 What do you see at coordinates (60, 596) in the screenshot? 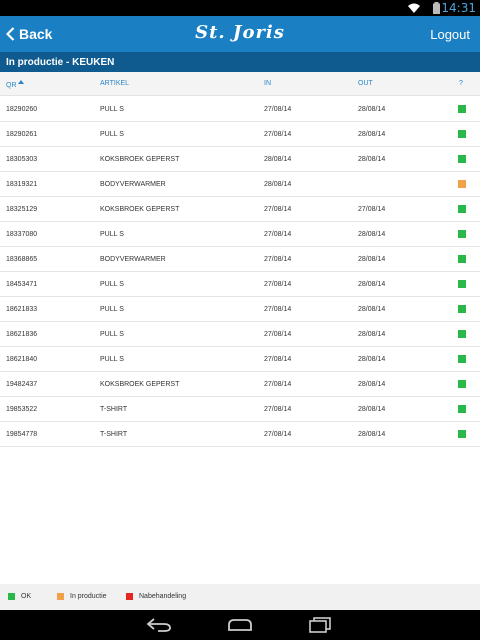
I see `legend-swatch-in-productie` at bounding box center [60, 596].